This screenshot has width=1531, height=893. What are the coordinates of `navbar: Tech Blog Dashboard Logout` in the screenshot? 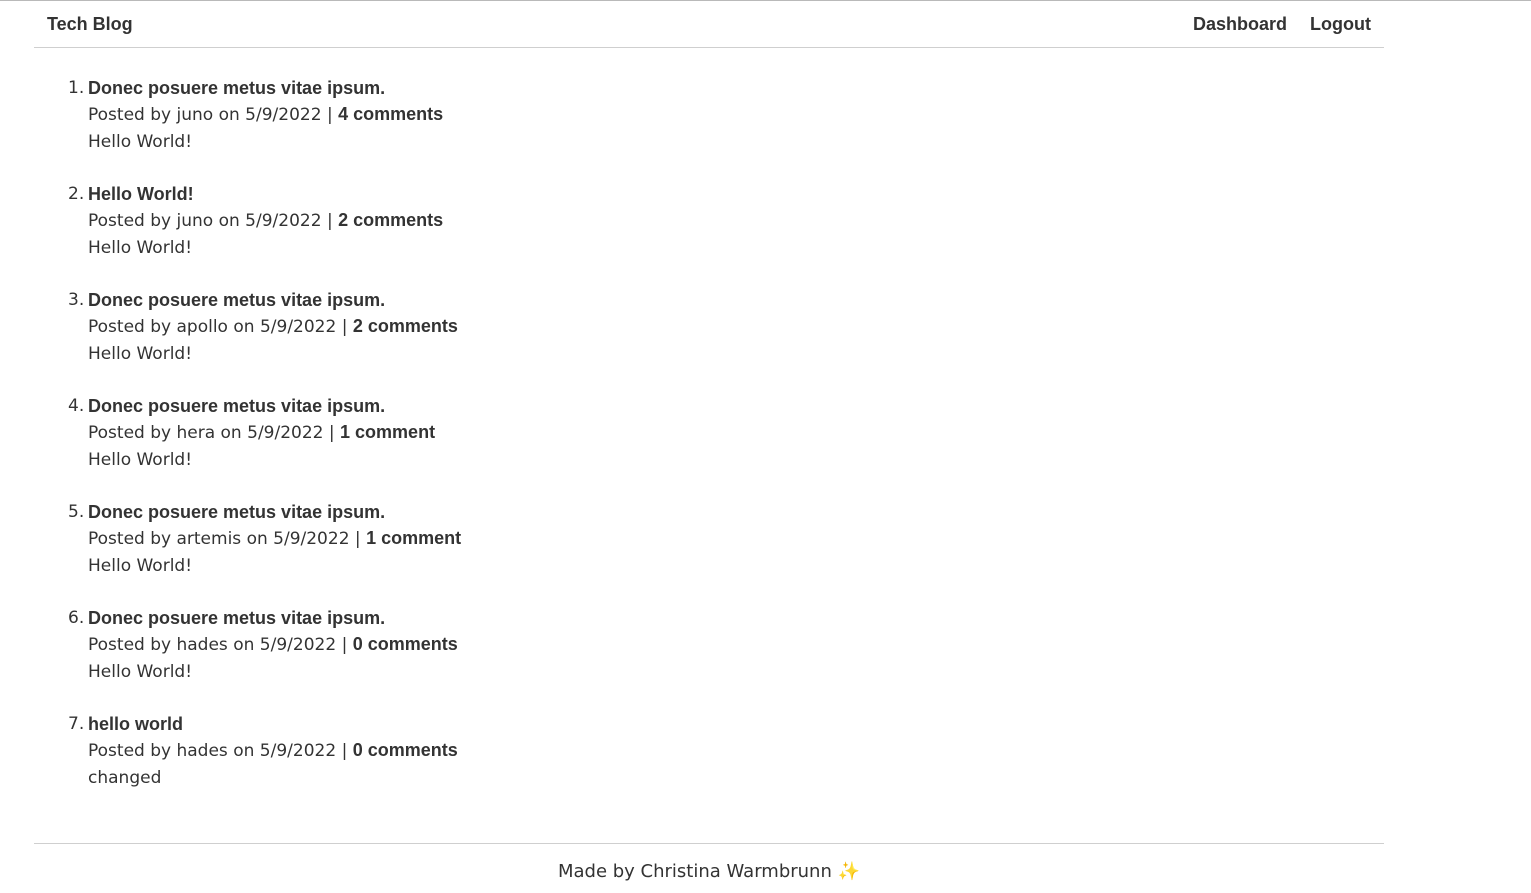 It's located at (709, 24).